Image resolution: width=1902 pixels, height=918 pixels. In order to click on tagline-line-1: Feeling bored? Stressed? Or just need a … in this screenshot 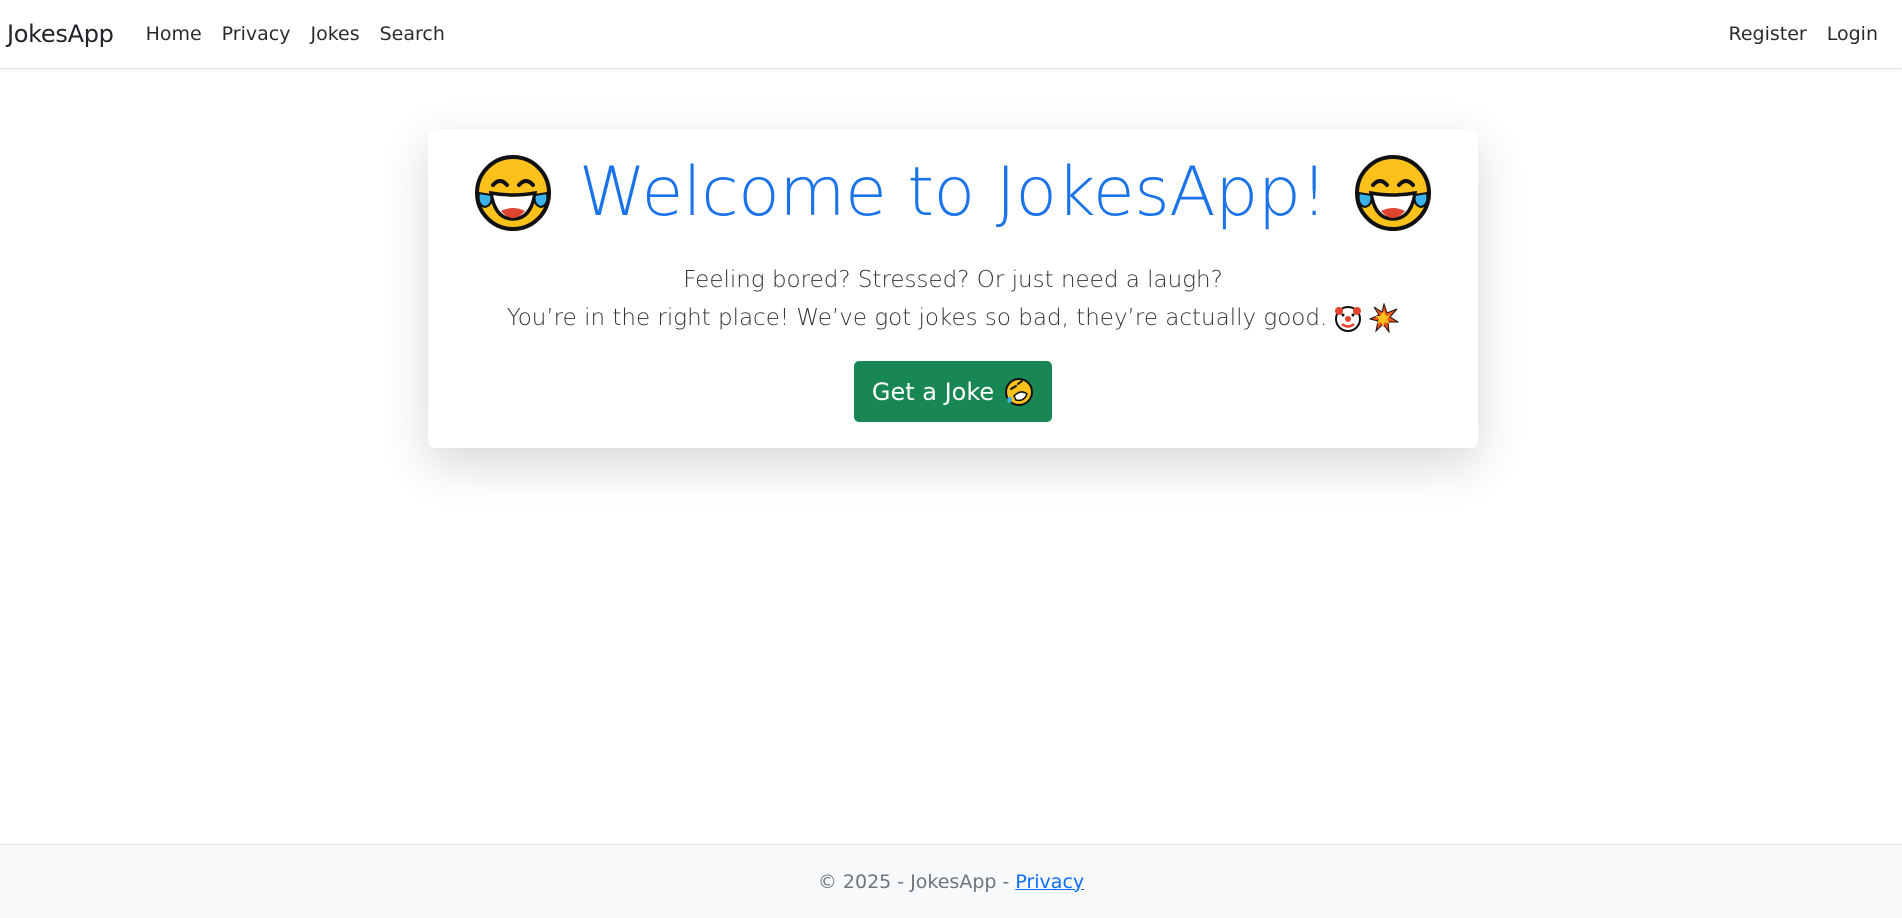, I will do `click(953, 280)`.